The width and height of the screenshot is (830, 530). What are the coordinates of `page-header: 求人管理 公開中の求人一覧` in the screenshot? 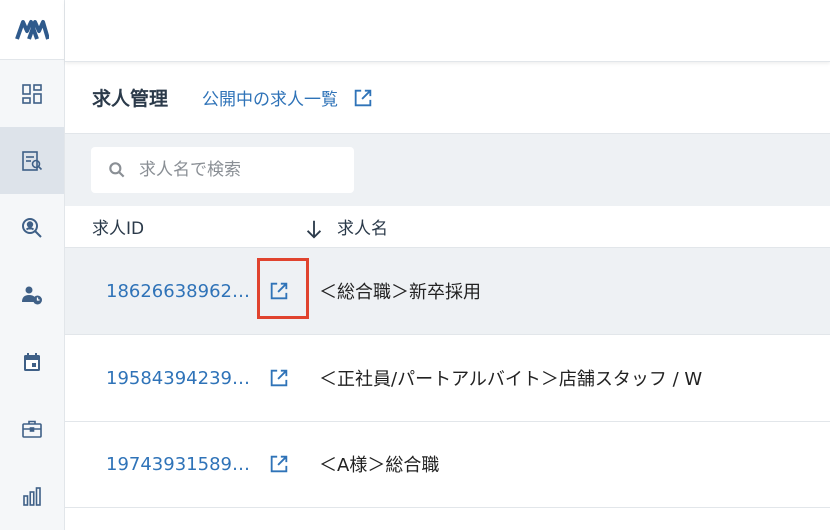 It's located at (447, 98).